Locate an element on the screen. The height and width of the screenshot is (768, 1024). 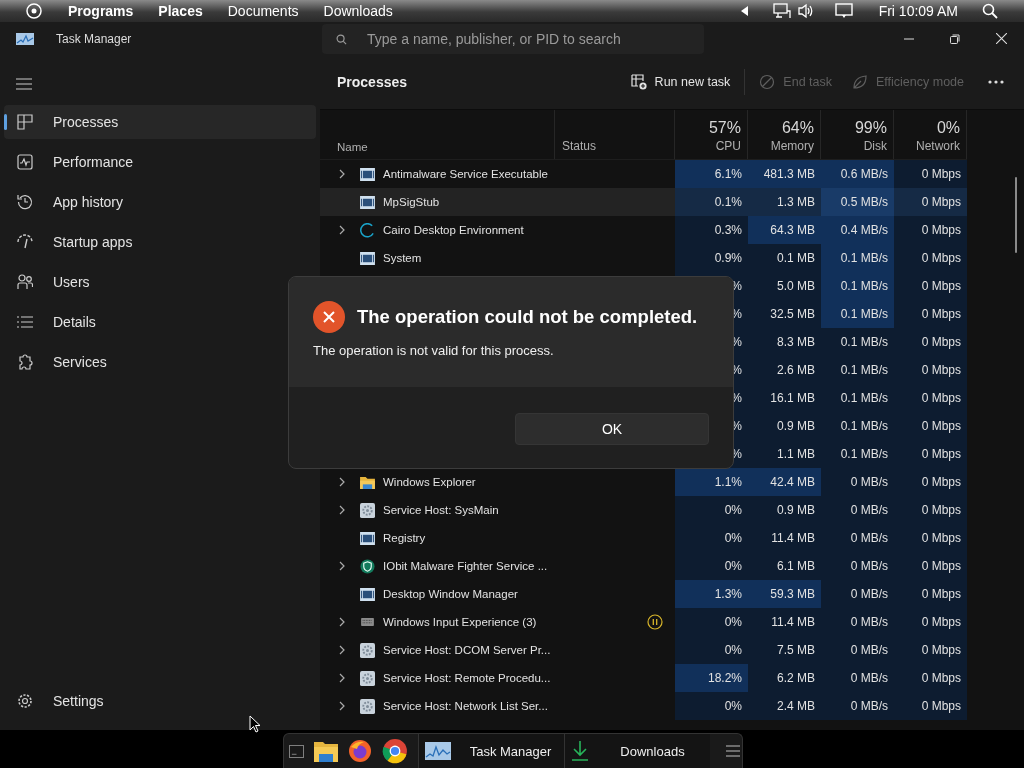
usage-value: 0.1% is located at coordinates (728, 202).